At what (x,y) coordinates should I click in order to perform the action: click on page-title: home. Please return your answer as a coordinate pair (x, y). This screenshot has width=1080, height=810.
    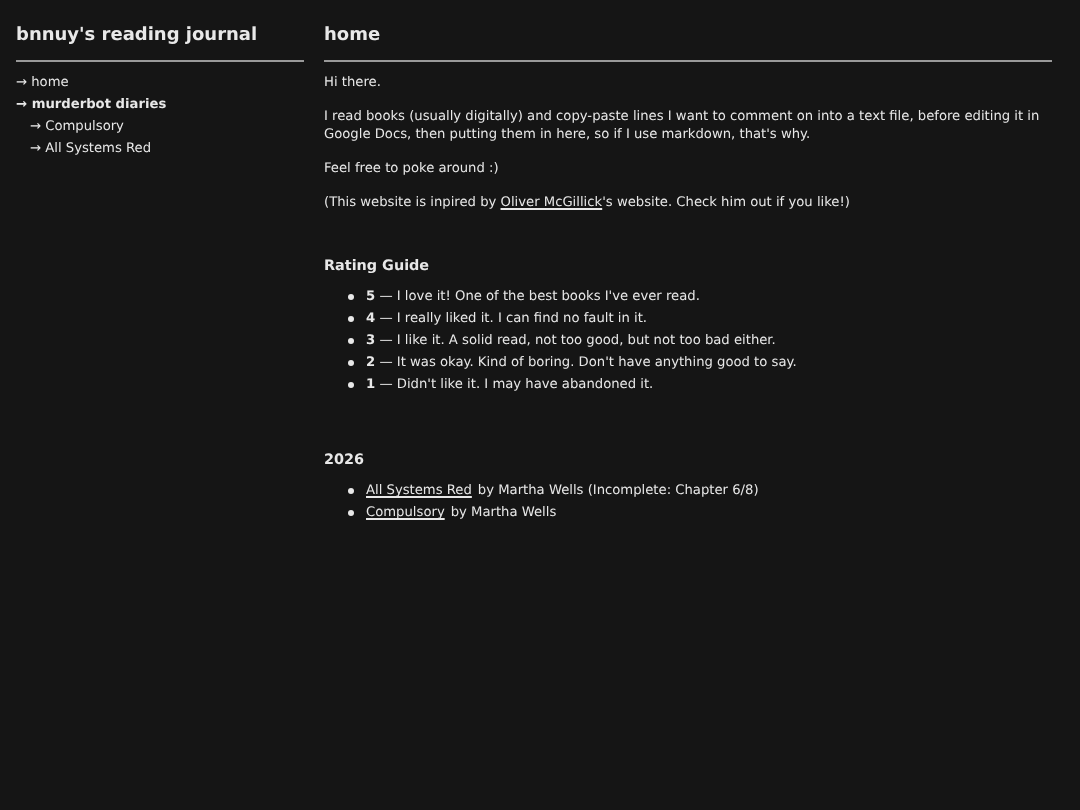
    Looking at the image, I should click on (688, 41).